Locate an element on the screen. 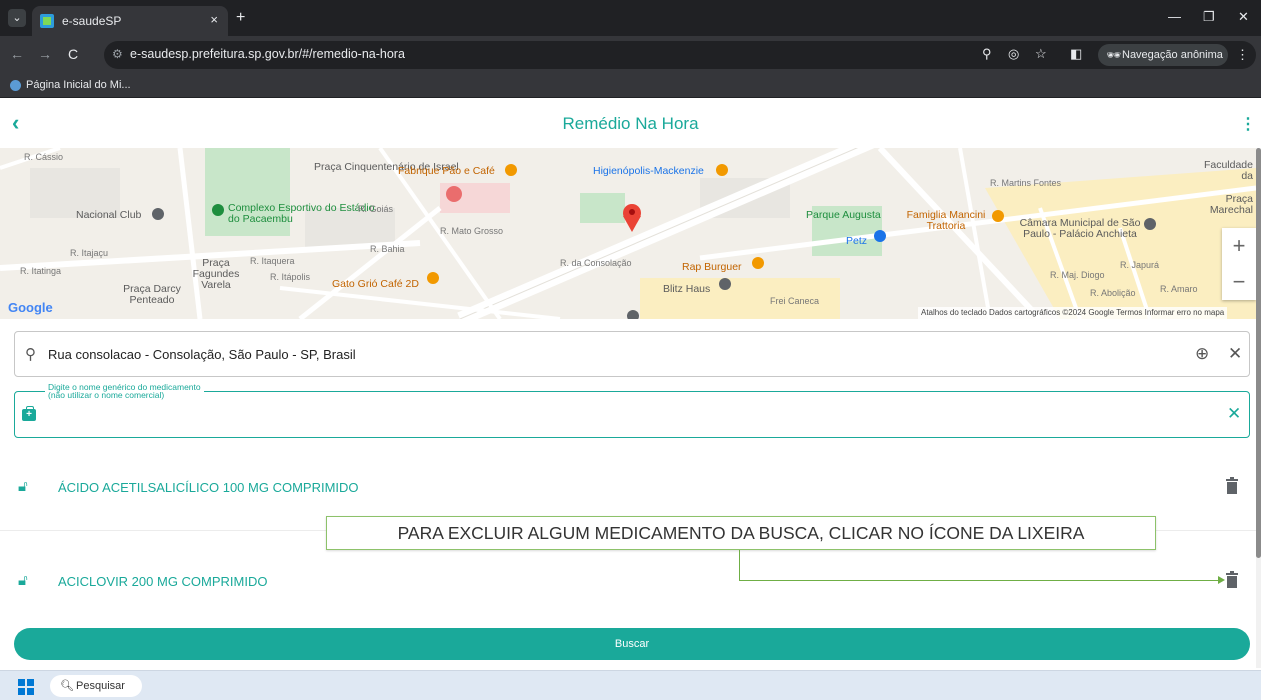 This screenshot has width=1261, height=700. zoom-control: + − is located at coordinates (1239, 264).